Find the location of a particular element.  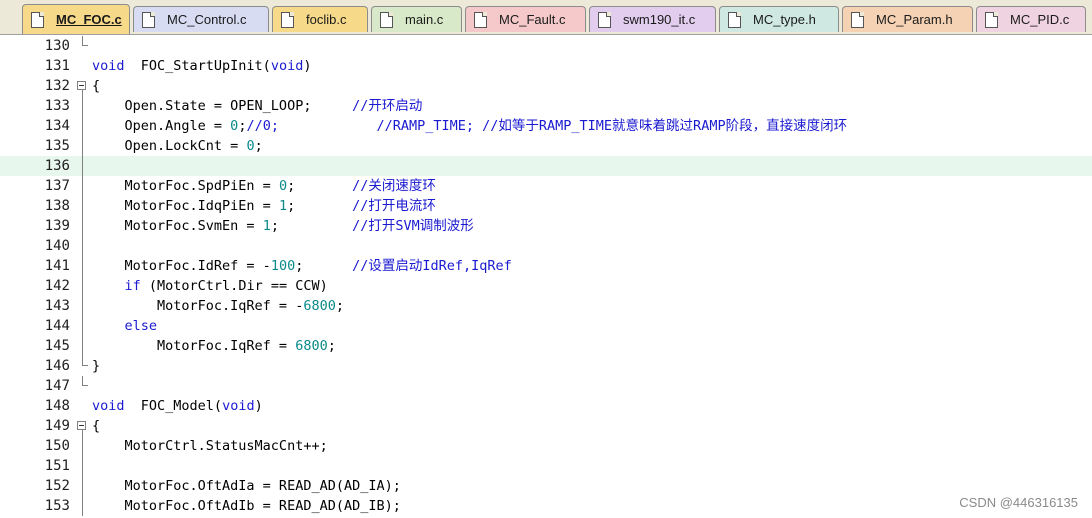

code-token: { is located at coordinates (96, 86).